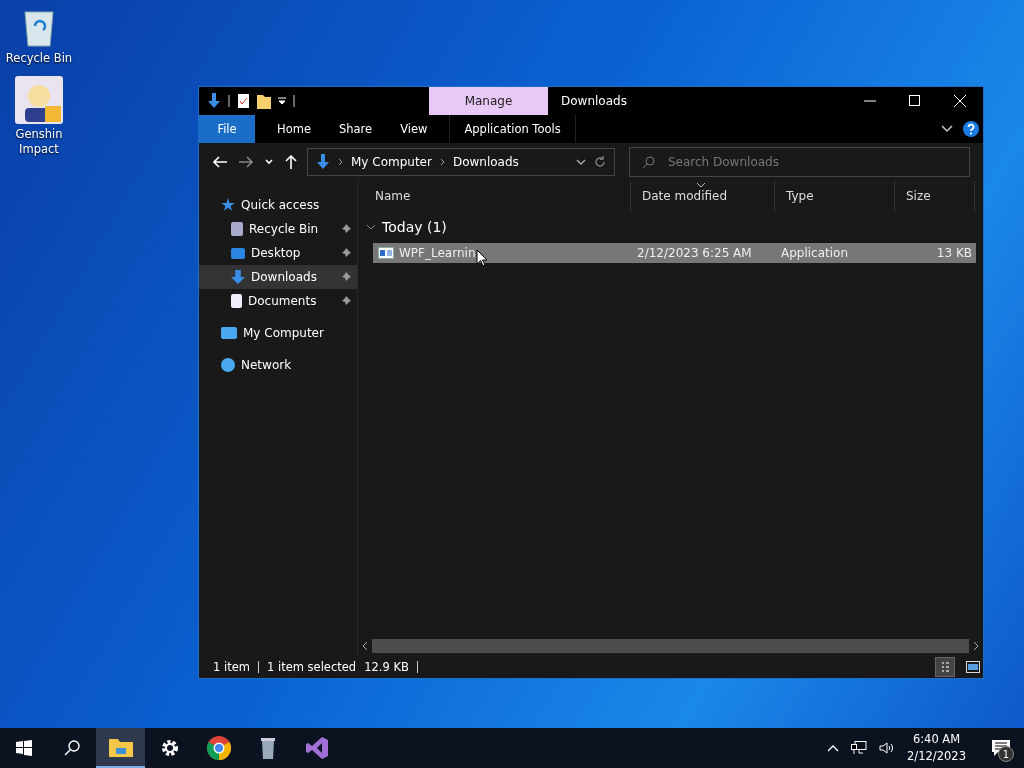  Describe the element at coordinates (976, 646) in the screenshot. I see `scroll-right-icon` at that location.